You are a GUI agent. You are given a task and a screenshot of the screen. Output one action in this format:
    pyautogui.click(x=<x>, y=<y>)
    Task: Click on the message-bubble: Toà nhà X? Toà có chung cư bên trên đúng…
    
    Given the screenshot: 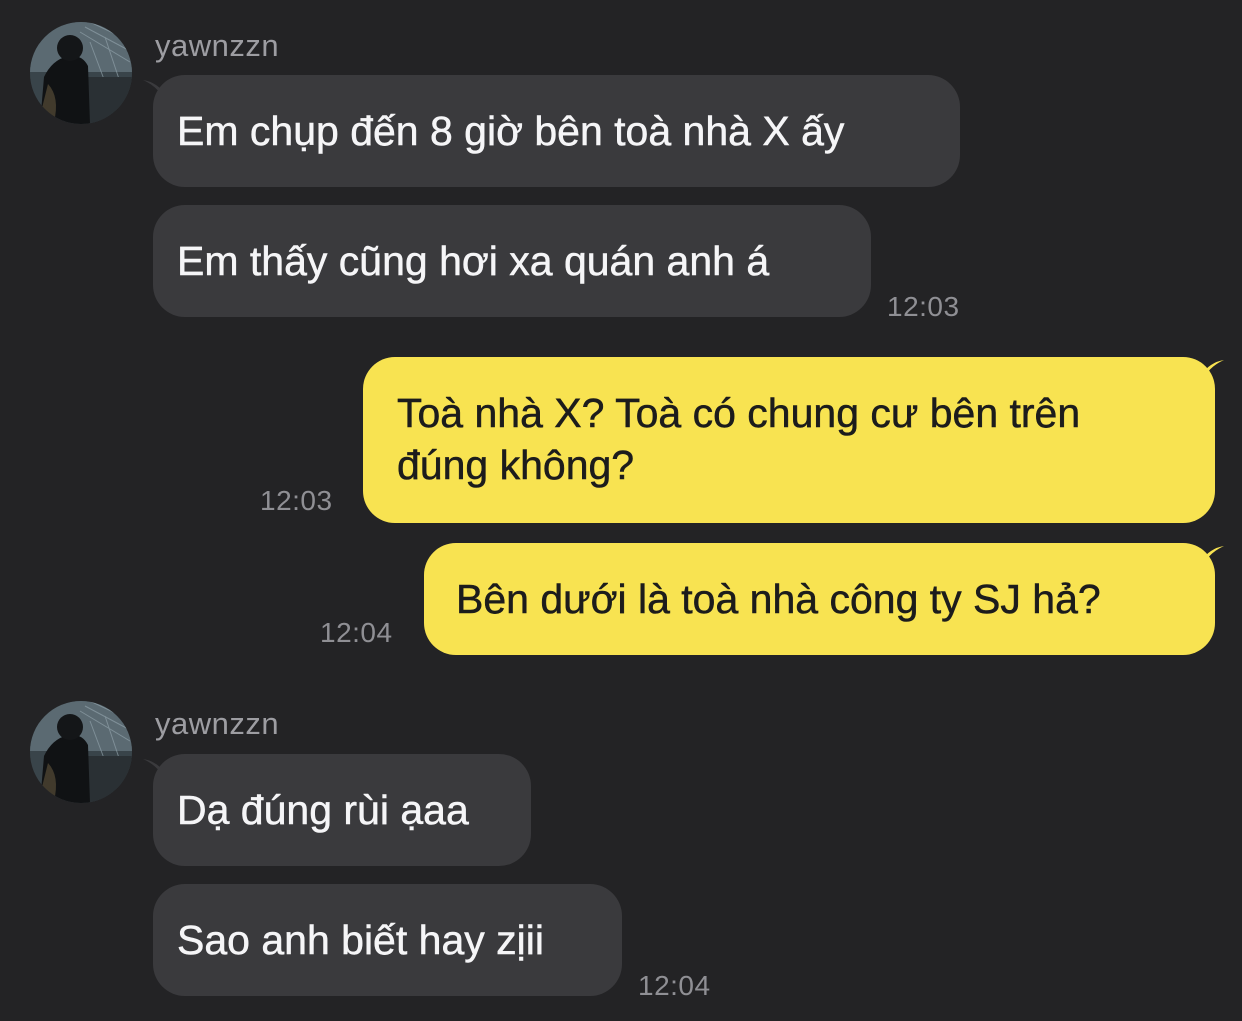 What is the action you would take?
    pyautogui.click(x=789, y=440)
    